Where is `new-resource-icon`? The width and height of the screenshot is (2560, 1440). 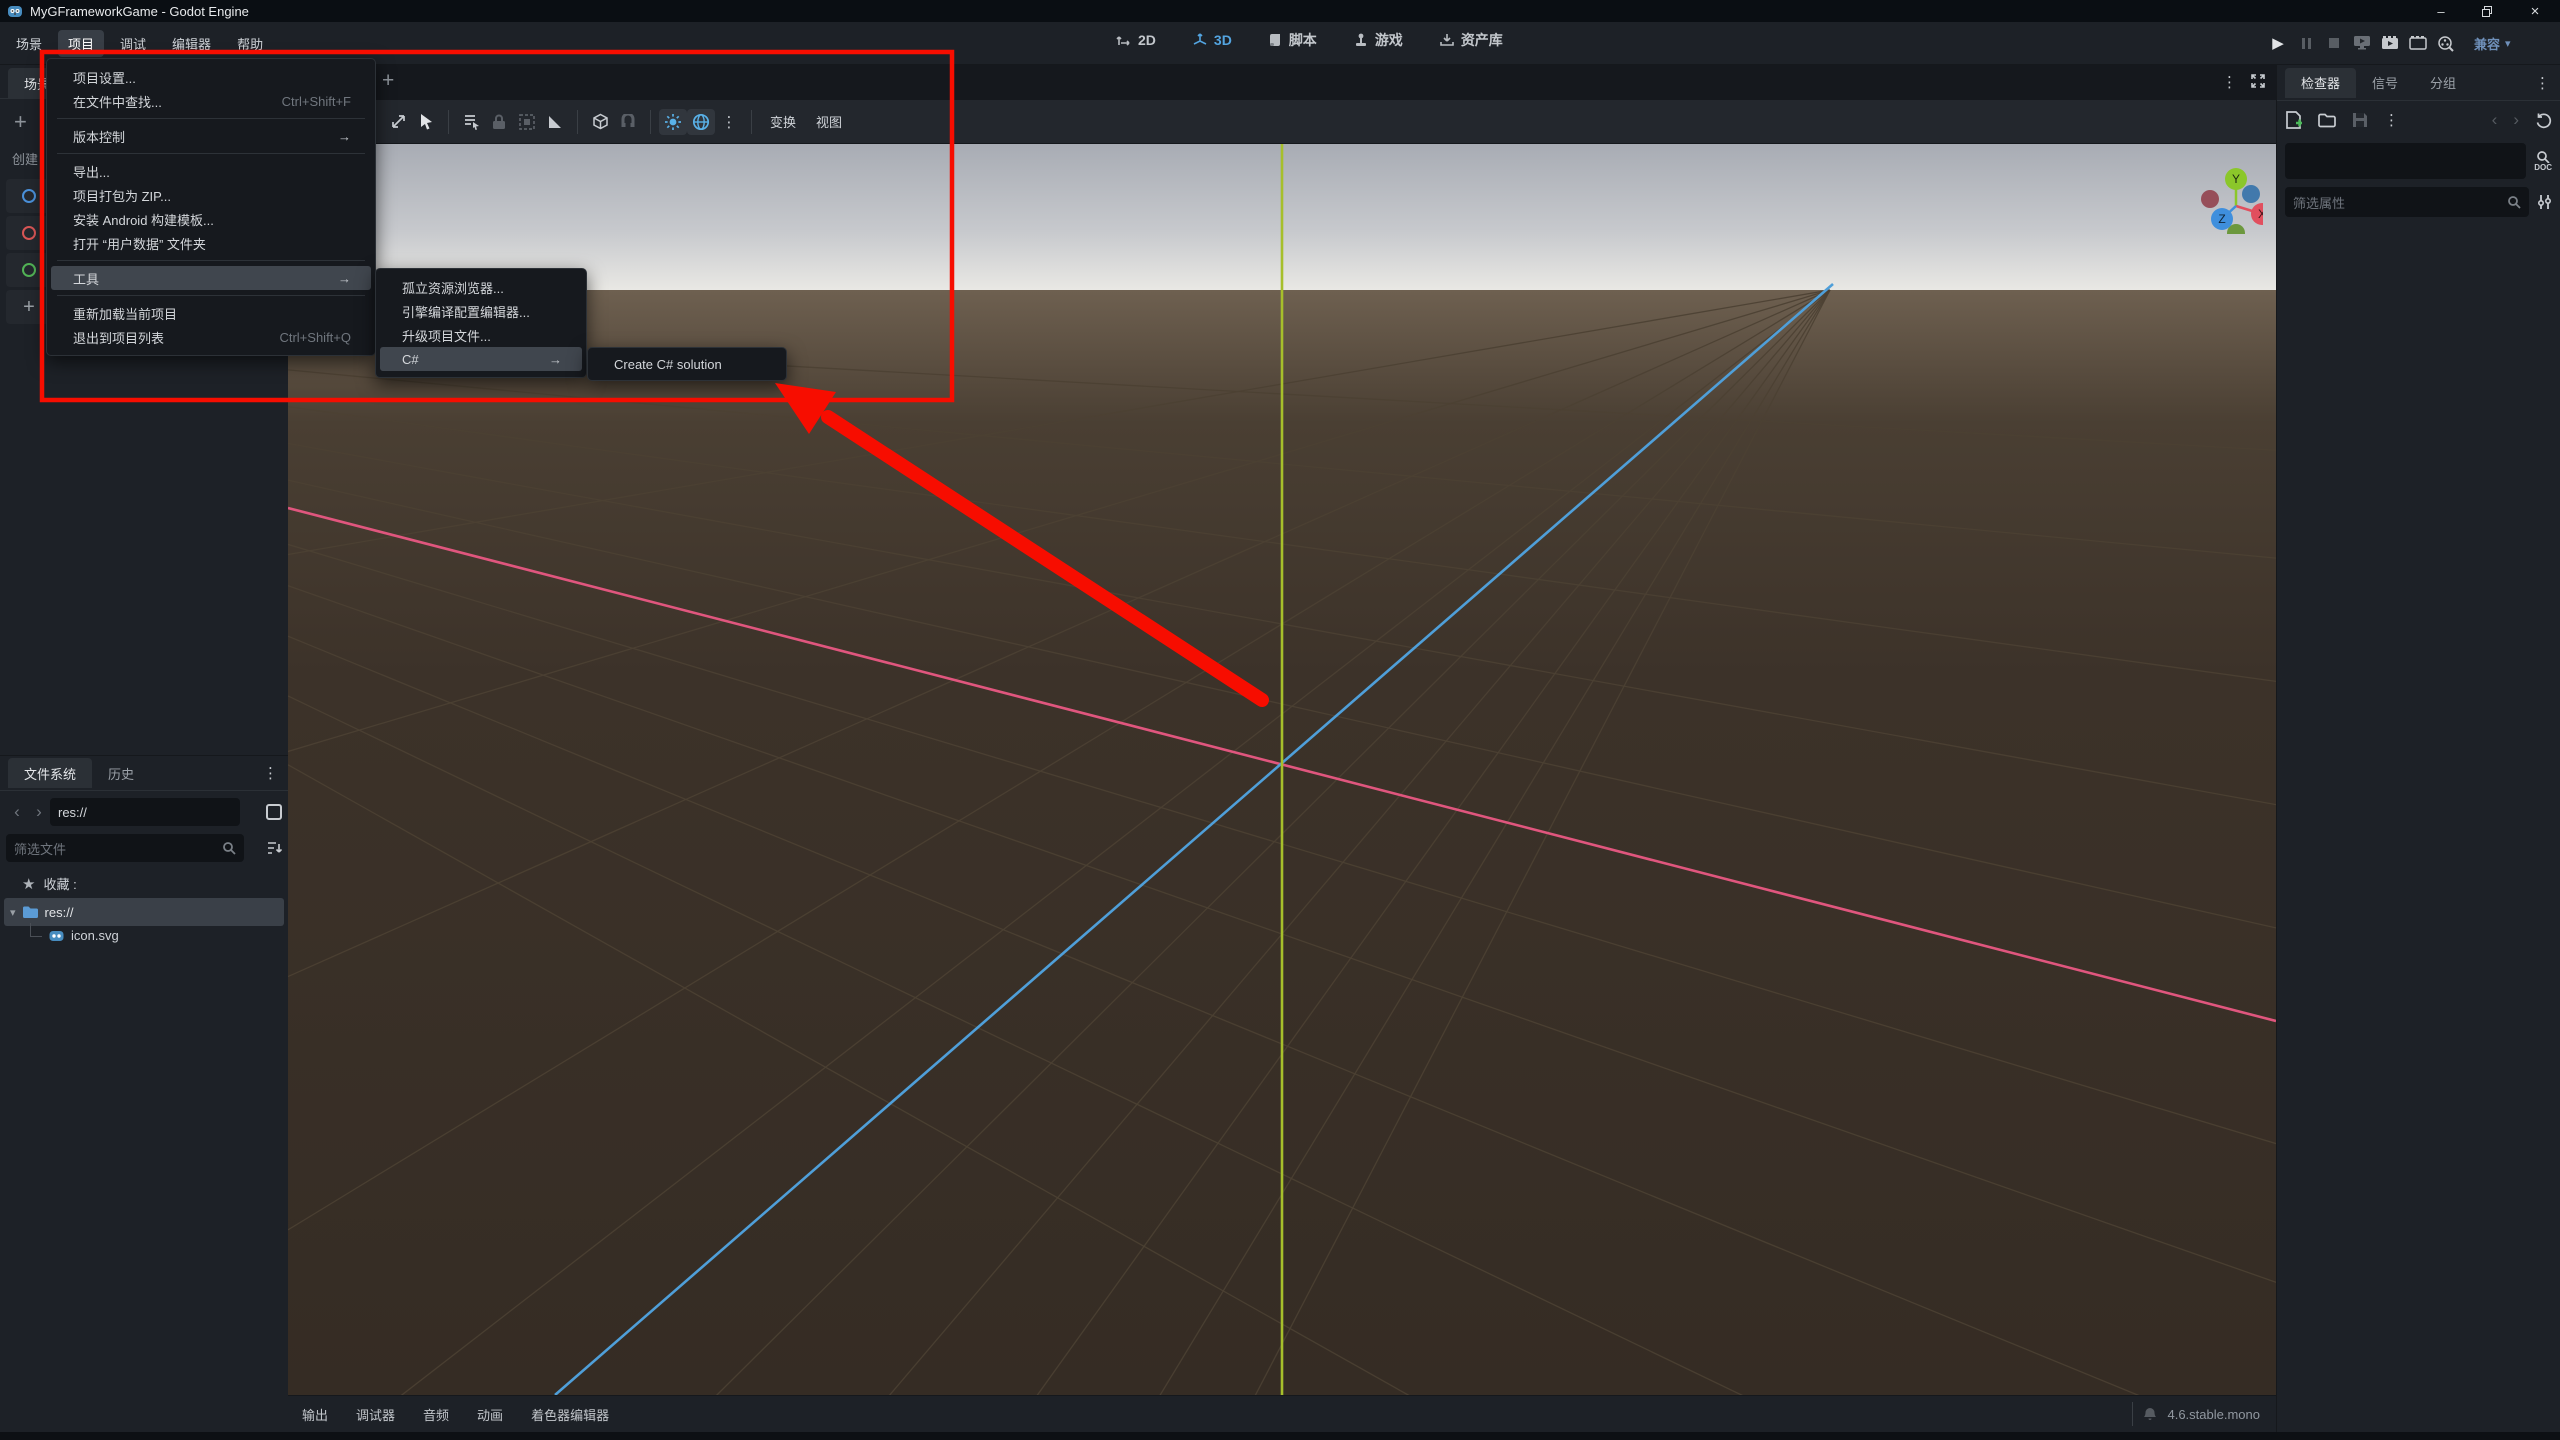 new-resource-icon is located at coordinates (2293, 120).